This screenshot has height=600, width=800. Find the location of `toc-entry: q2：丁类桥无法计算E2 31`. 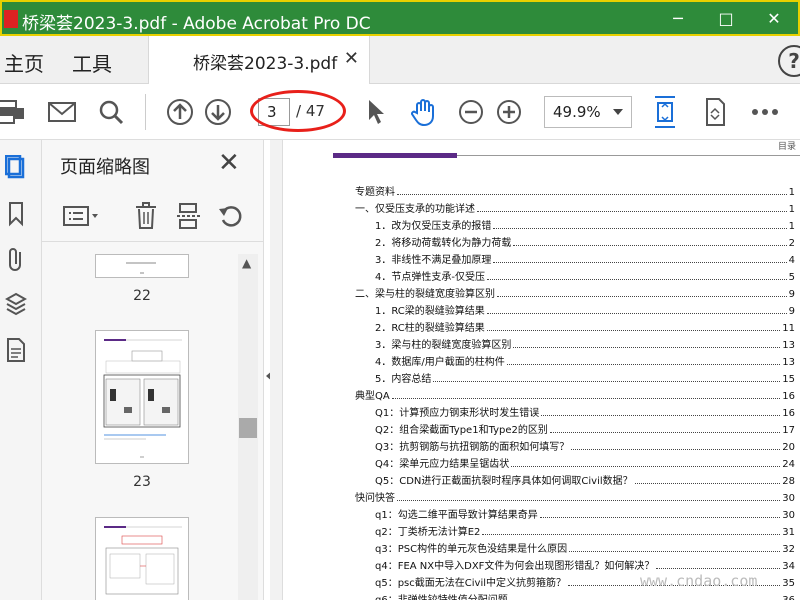

toc-entry: q2：丁类桥无法计算E2 31 is located at coordinates (575, 529).